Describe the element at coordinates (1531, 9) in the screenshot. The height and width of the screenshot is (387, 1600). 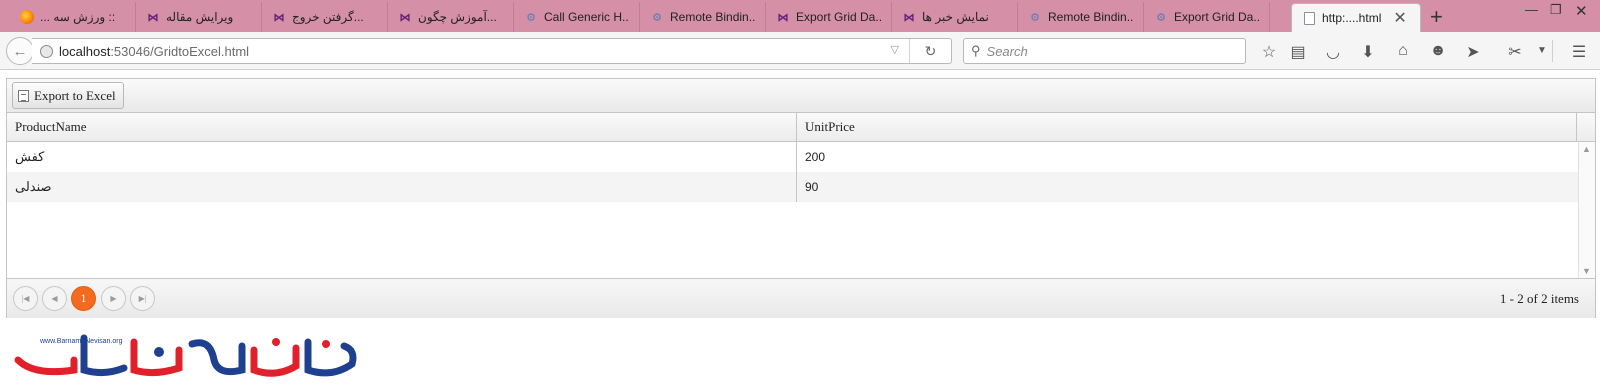
I see `minimize-icon: —` at that location.